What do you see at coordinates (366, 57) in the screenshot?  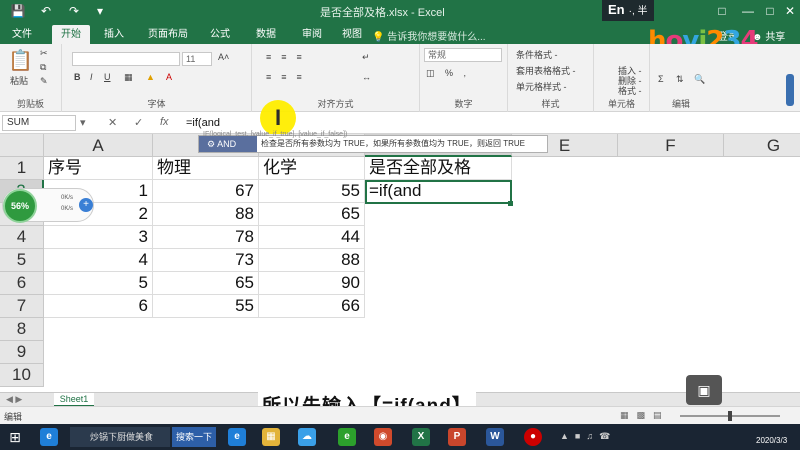 I see `wrap-text-icon: ↵` at bounding box center [366, 57].